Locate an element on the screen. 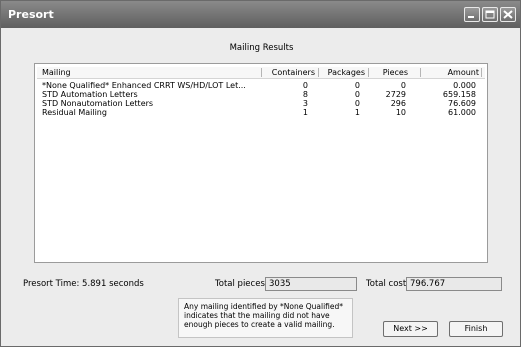 This screenshot has width=521, height=347. close-icon is located at coordinates (508, 14).